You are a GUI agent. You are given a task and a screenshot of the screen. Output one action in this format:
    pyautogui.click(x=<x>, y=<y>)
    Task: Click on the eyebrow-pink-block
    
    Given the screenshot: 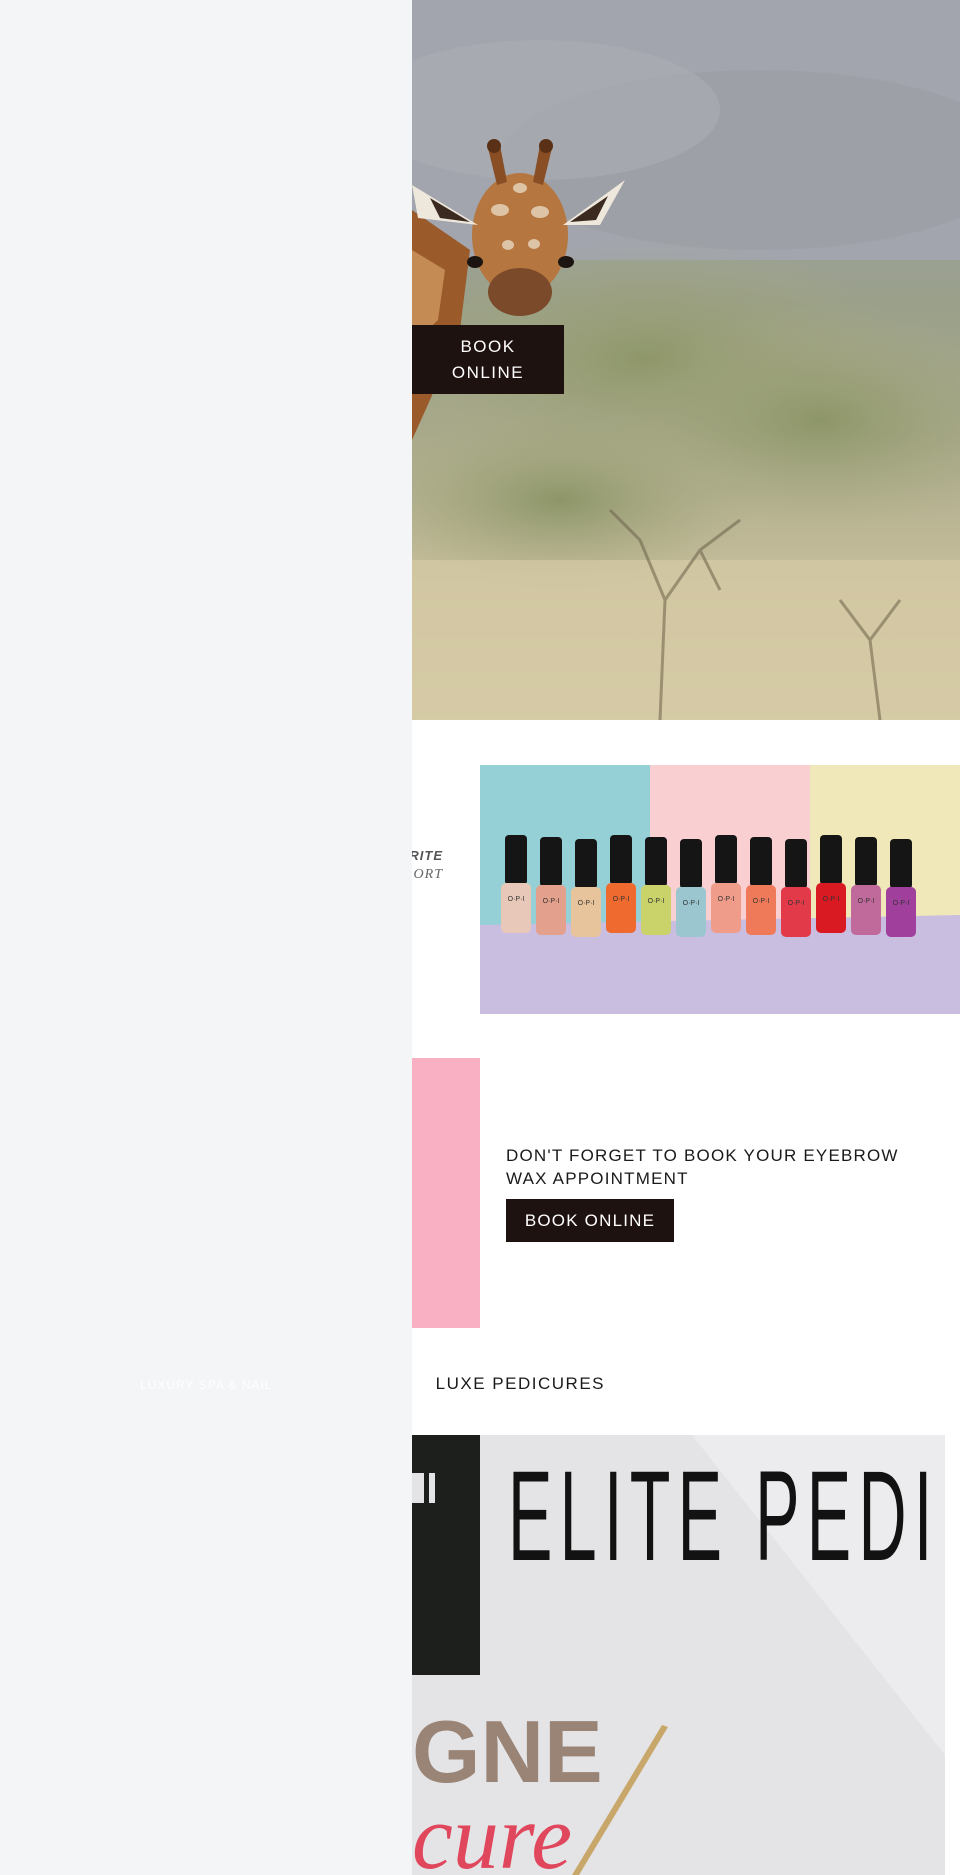 What is the action you would take?
    pyautogui.click(x=446, y=1193)
    